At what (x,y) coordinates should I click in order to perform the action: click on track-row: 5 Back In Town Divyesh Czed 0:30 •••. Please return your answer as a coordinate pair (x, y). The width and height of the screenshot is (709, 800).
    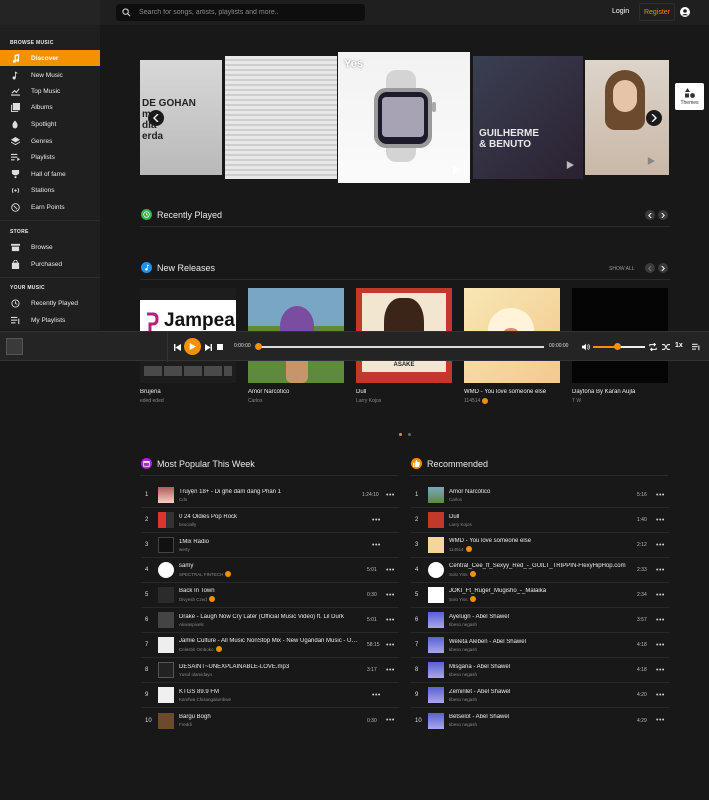
    Looking at the image, I should click on (270, 595).